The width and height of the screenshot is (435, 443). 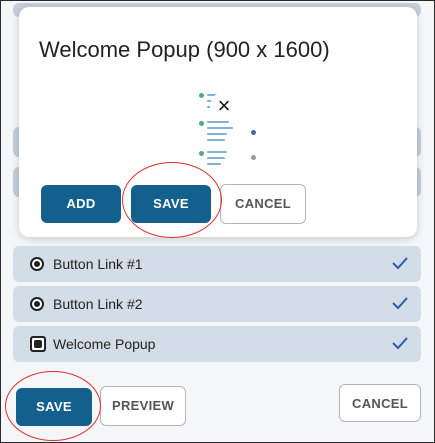 What do you see at coordinates (217, 264) in the screenshot?
I see `list-item-button-link-1: Button Link #1` at bounding box center [217, 264].